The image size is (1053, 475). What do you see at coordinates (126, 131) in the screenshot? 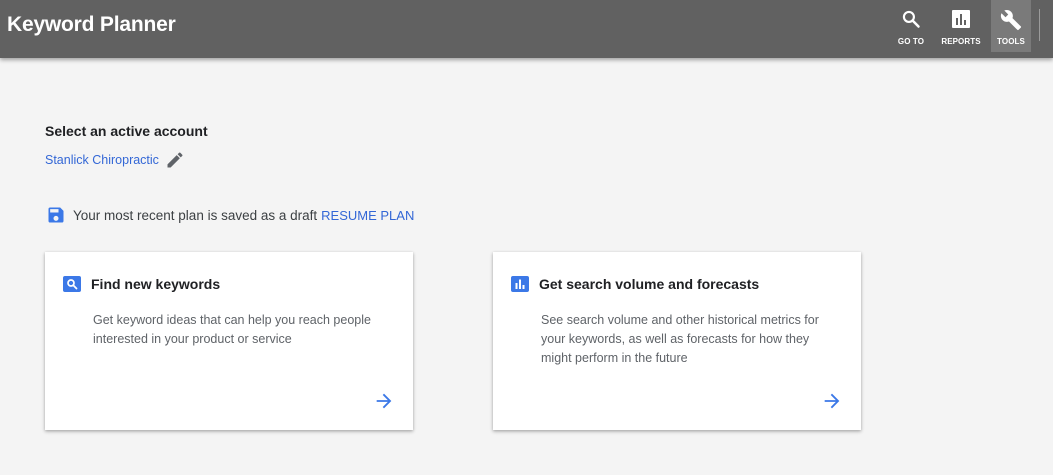
I see `account-heading: Select an active account` at bounding box center [126, 131].